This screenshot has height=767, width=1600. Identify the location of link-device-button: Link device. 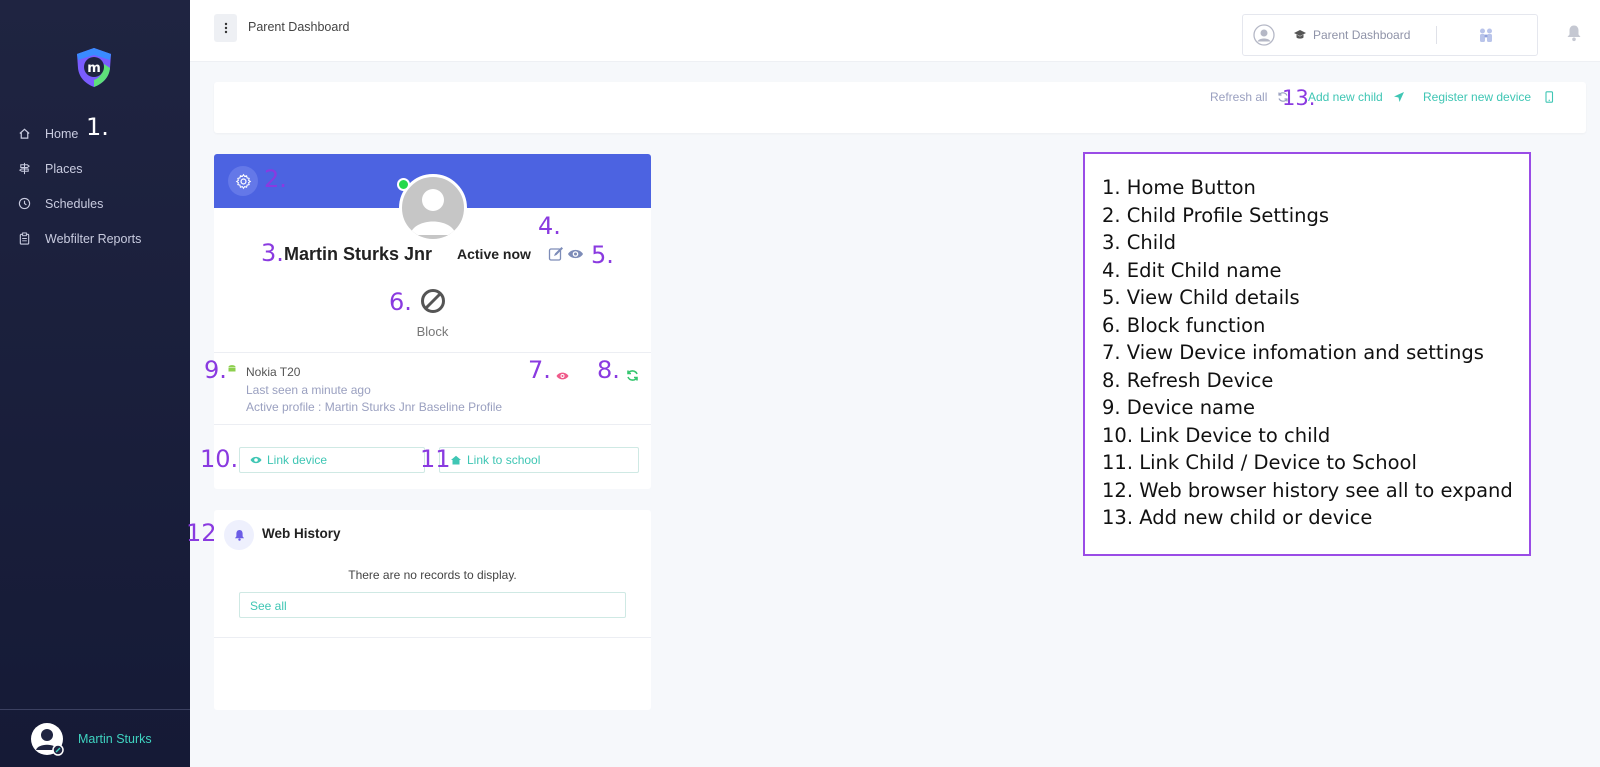
(332, 460).